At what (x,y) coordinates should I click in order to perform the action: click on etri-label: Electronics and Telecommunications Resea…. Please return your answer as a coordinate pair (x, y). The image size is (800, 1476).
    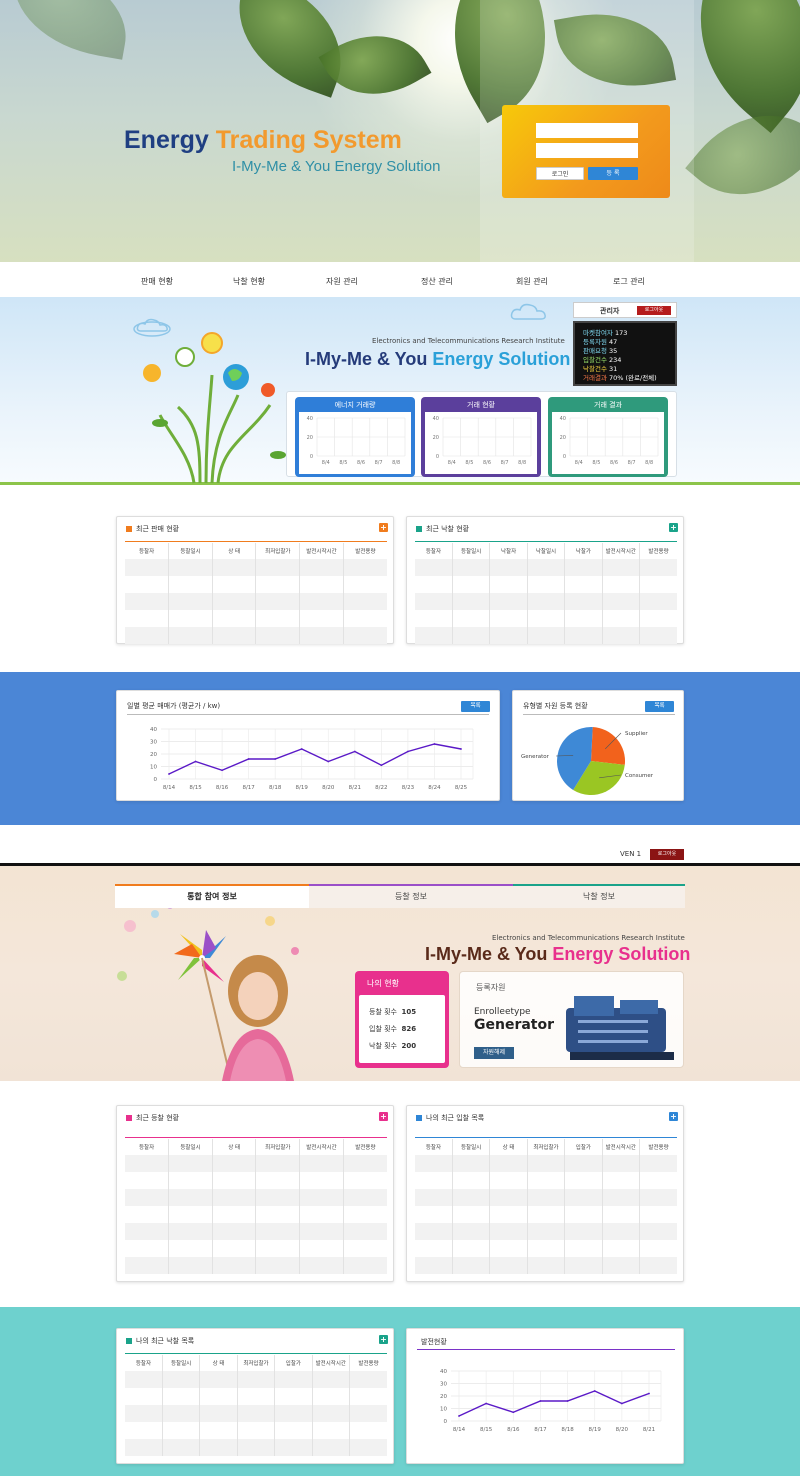
    Looking at the image, I should click on (468, 341).